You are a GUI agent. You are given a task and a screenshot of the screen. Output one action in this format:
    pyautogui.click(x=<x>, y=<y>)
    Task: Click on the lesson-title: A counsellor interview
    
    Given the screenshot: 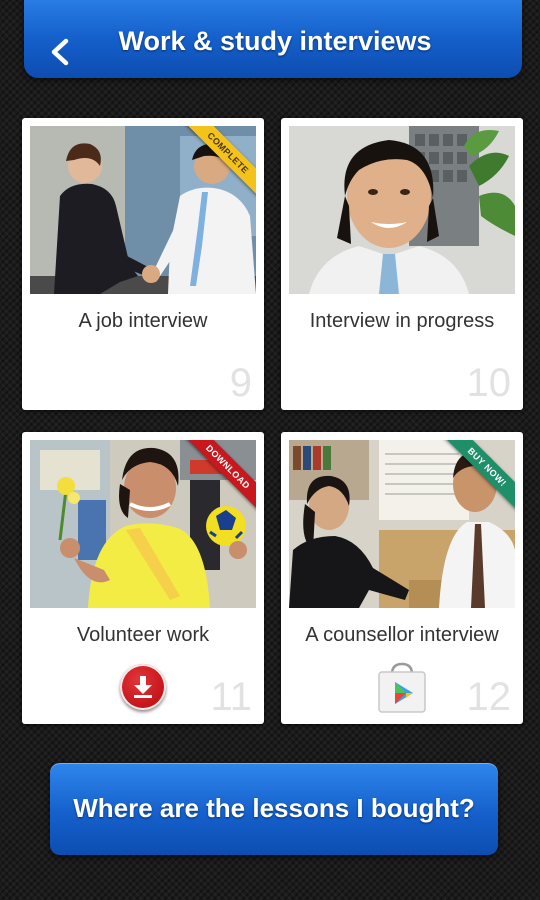 What is the action you would take?
    pyautogui.click(x=402, y=635)
    